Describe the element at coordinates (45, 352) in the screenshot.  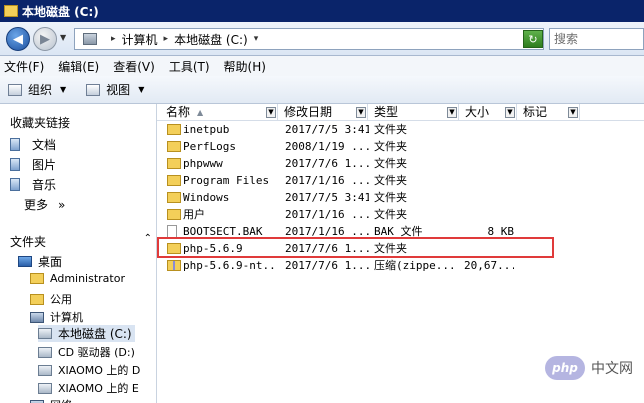
I see `cd-drive-icon` at that location.